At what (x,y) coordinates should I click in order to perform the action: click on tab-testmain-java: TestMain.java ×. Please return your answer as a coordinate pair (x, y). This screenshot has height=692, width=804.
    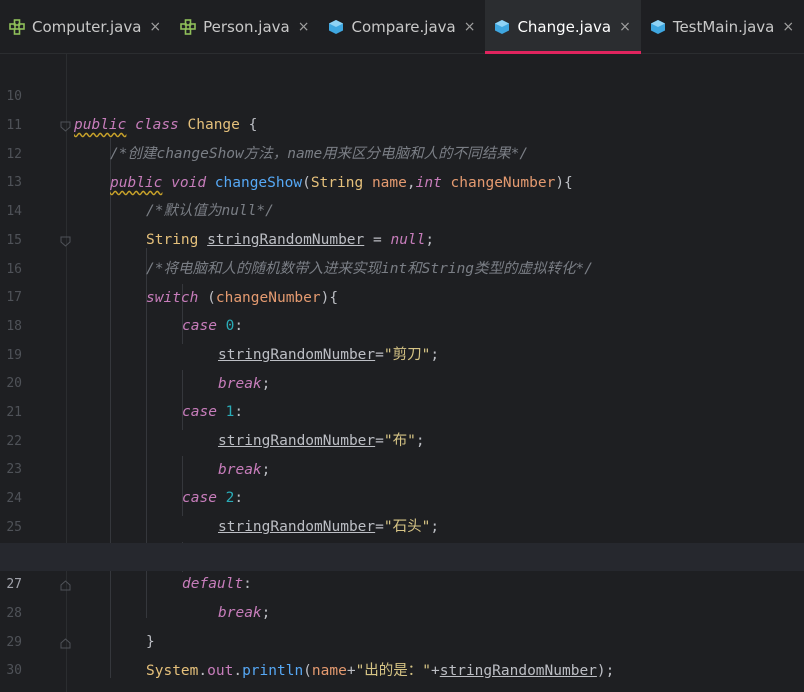
    Looking at the image, I should click on (722, 27).